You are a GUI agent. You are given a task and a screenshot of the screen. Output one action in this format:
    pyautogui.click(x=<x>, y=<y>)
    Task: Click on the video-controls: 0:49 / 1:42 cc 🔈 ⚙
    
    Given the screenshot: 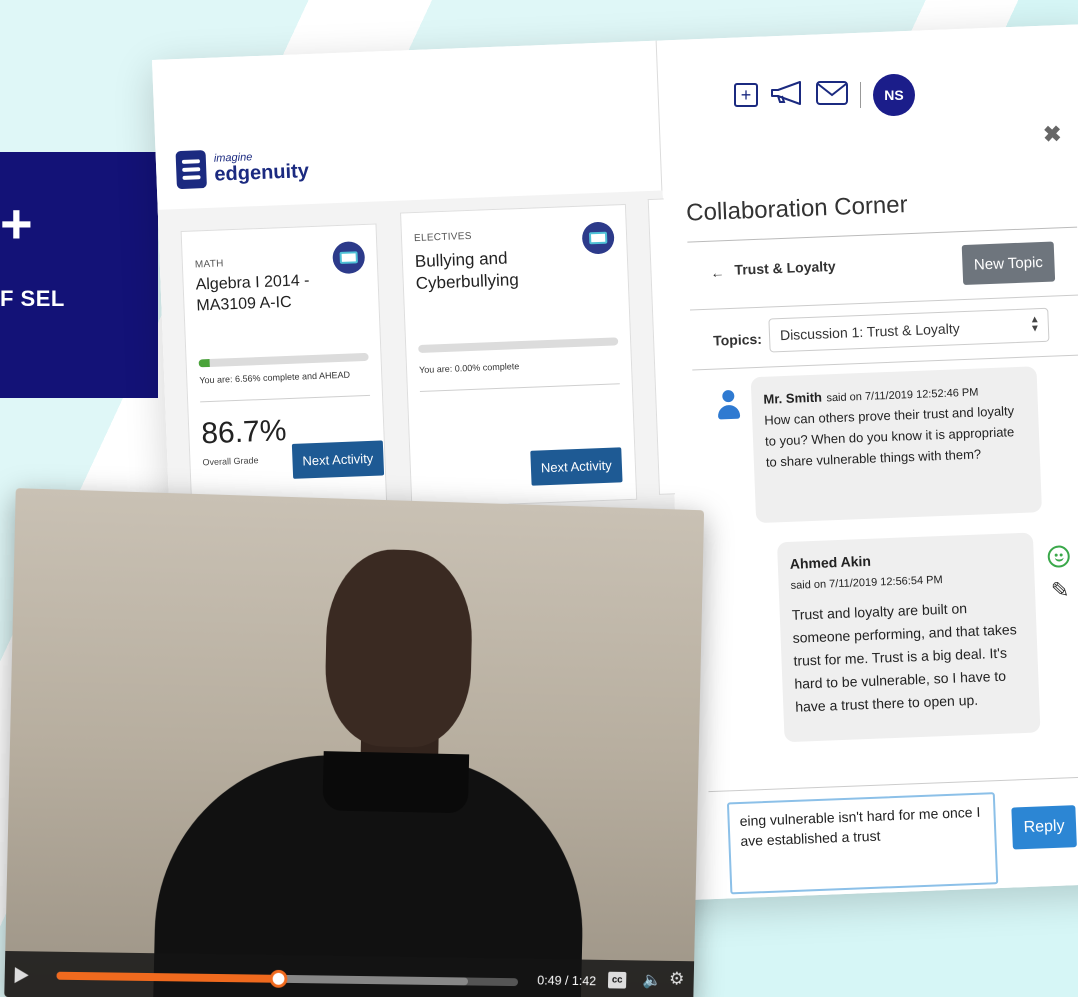 What is the action you would take?
    pyautogui.click(x=349, y=973)
    